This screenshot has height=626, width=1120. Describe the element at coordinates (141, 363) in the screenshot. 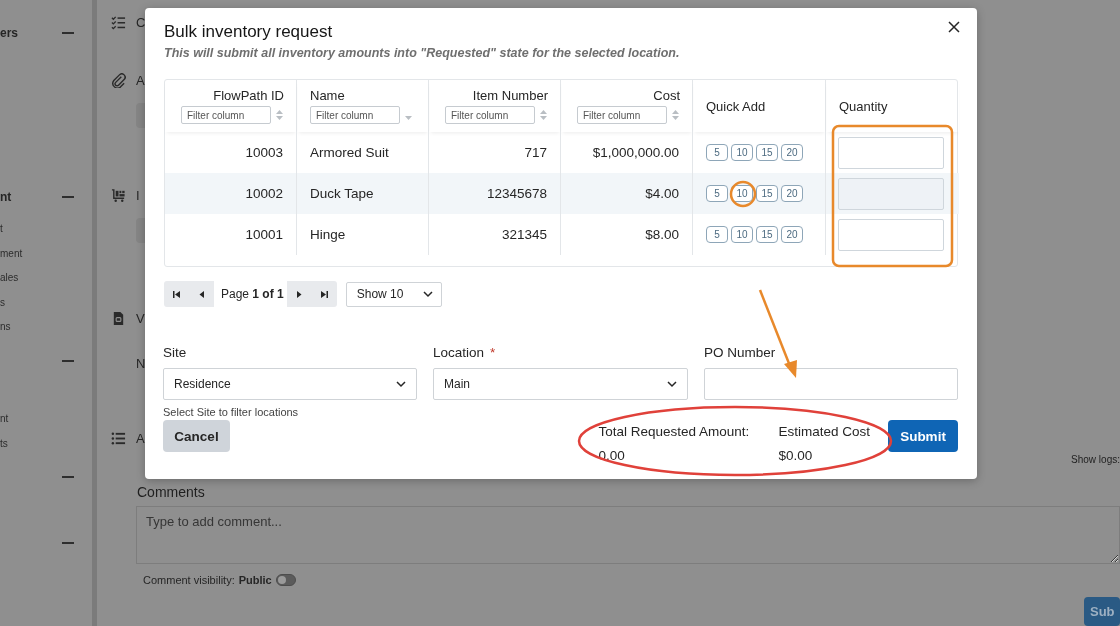

I see `section-title: N` at that location.